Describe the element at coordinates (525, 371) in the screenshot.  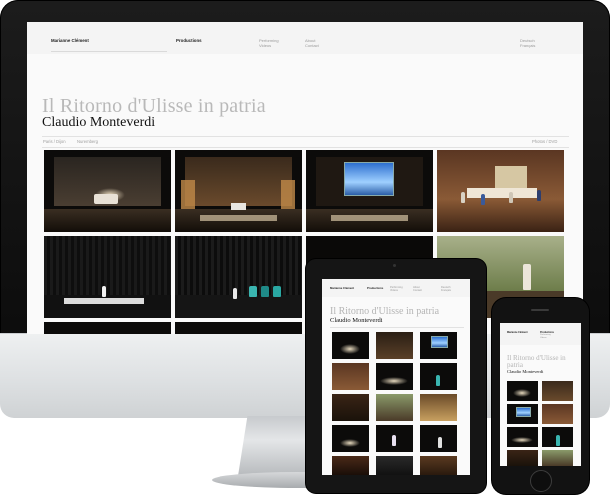
I see `phone-page-subtitle: Claudio Monteverdi` at that location.